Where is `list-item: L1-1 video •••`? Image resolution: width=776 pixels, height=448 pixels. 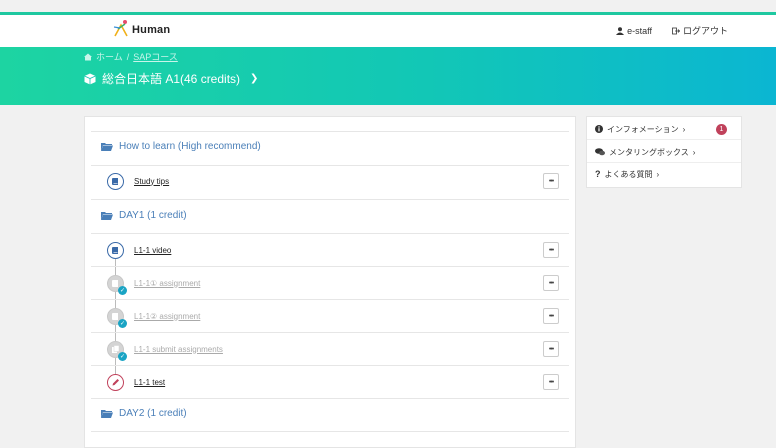
list-item: L1-1 video ••• is located at coordinates (333, 250).